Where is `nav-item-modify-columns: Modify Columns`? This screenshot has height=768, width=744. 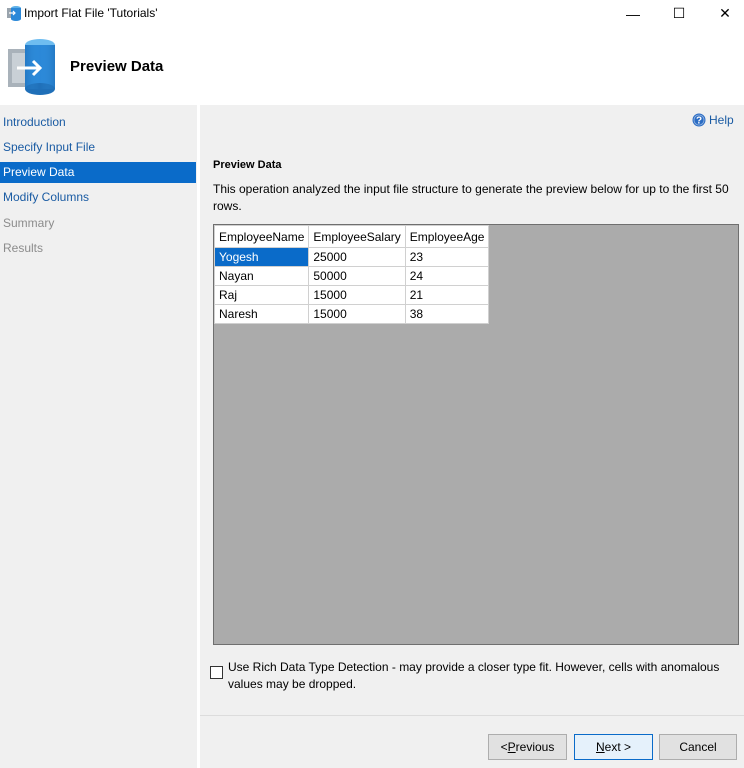 nav-item-modify-columns: Modify Columns is located at coordinates (98, 197).